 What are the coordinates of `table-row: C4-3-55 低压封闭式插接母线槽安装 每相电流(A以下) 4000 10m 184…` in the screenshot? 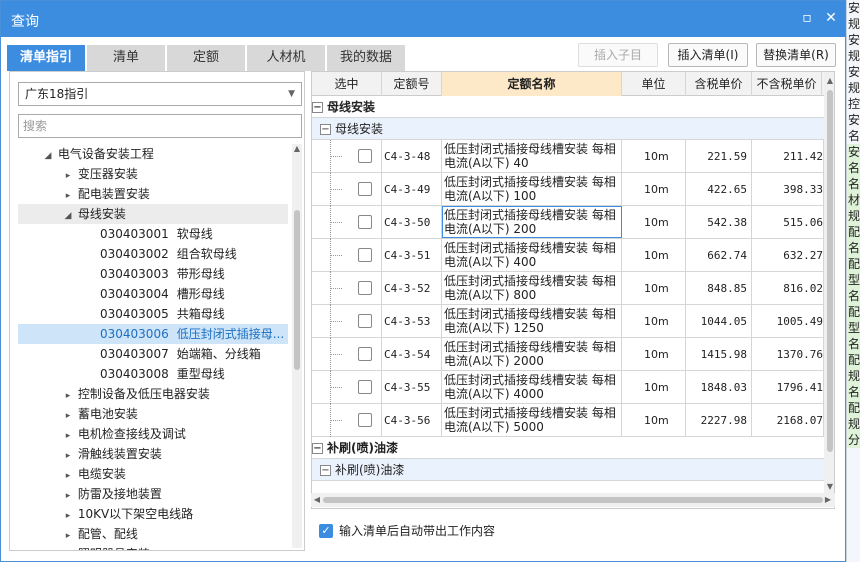 It's located at (568, 387).